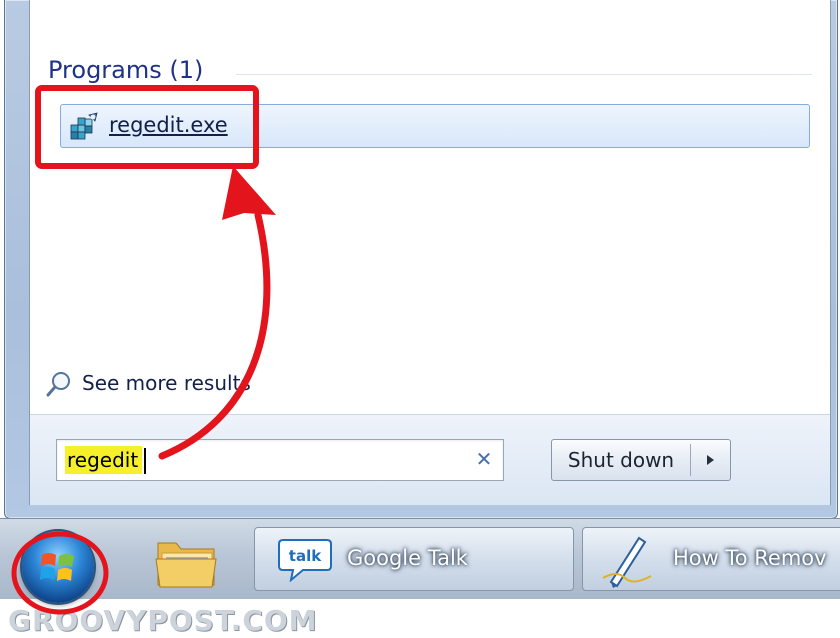 The width and height of the screenshot is (840, 638). What do you see at coordinates (126, 70) in the screenshot?
I see `programs-section-title: Programs (1)` at bounding box center [126, 70].